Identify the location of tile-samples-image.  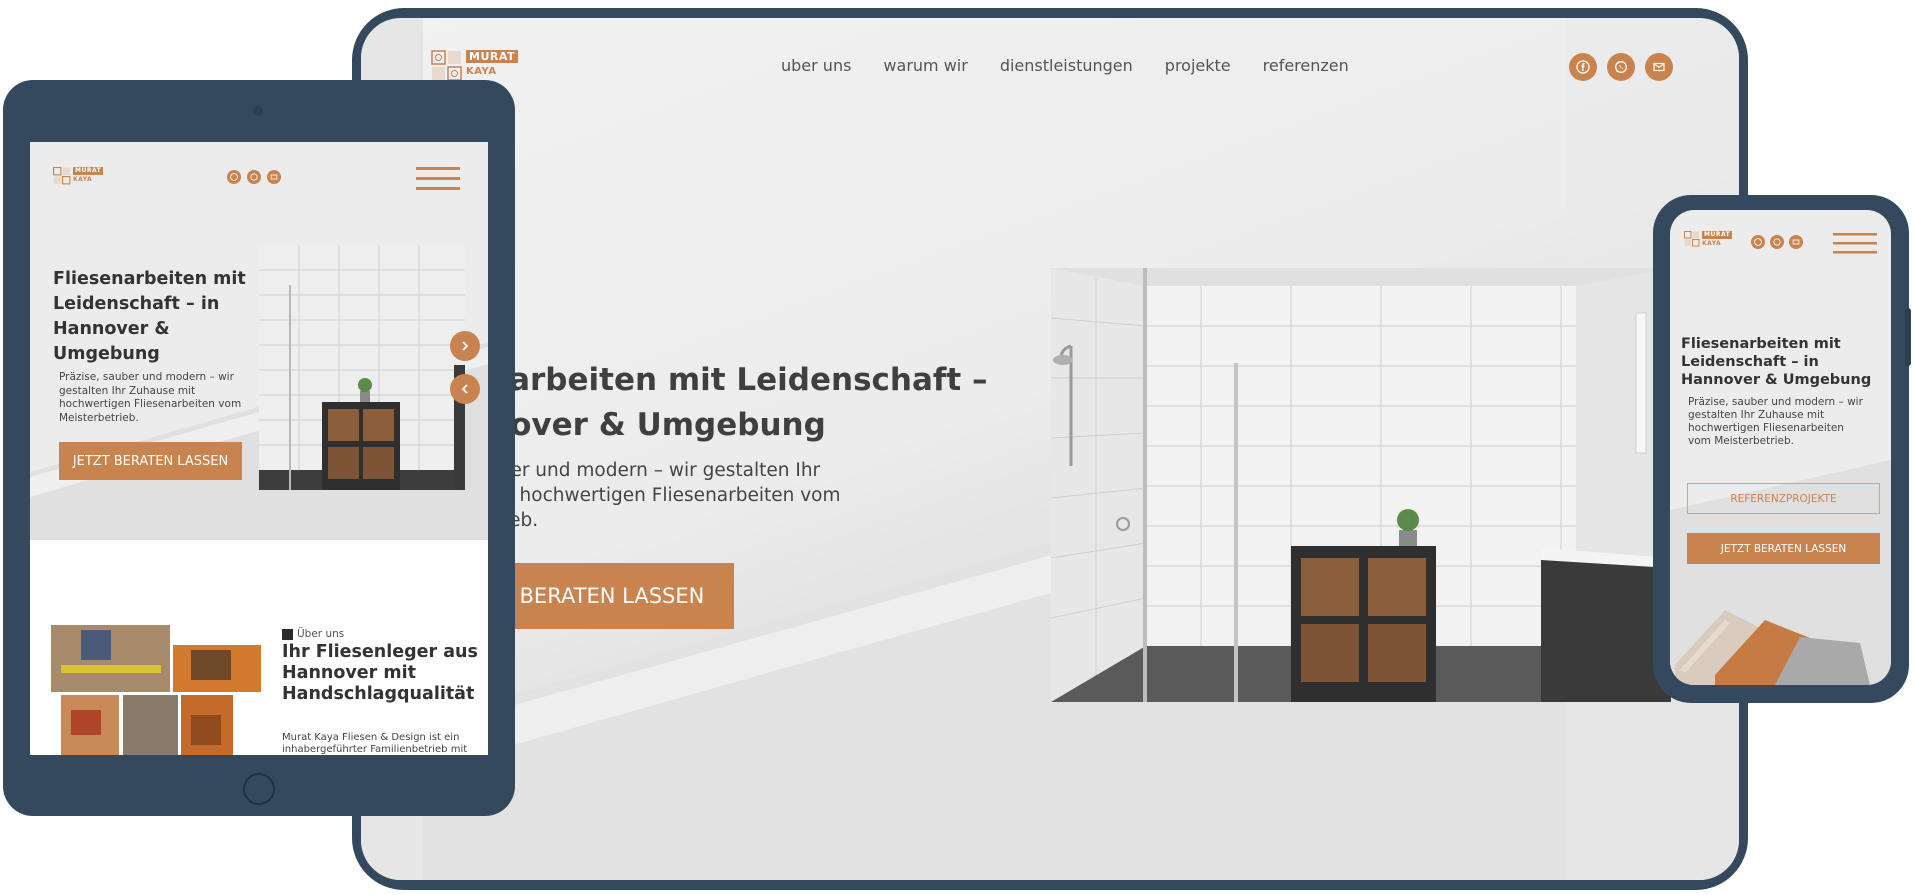
(1772, 647).